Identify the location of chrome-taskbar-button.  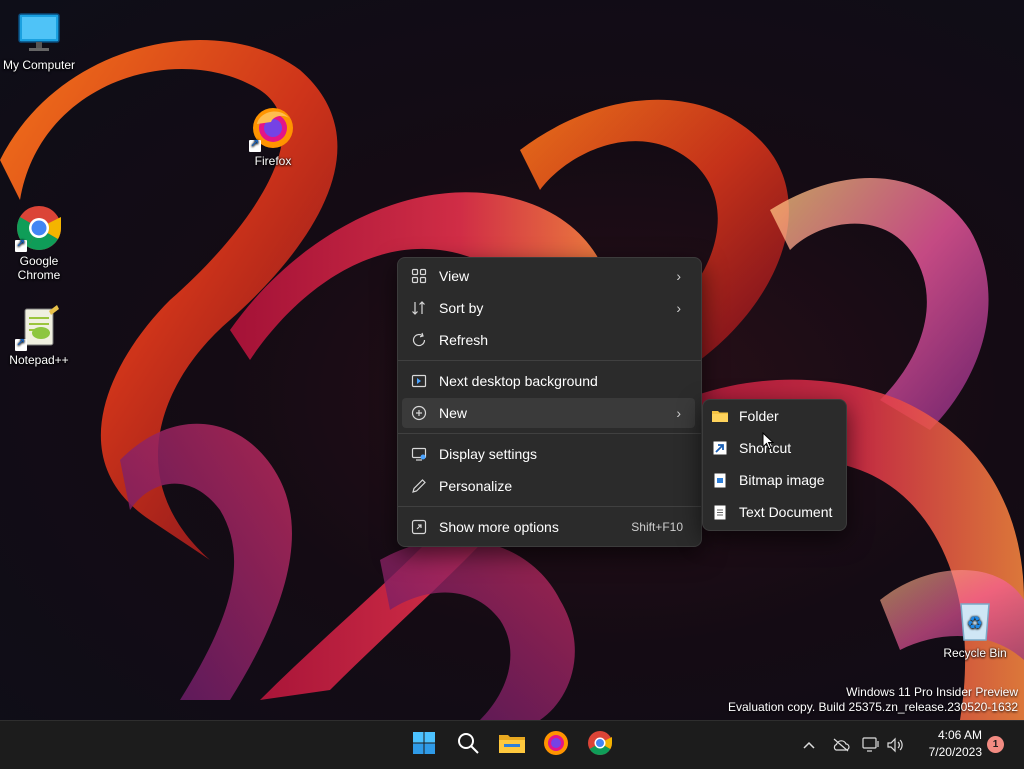
(600, 745).